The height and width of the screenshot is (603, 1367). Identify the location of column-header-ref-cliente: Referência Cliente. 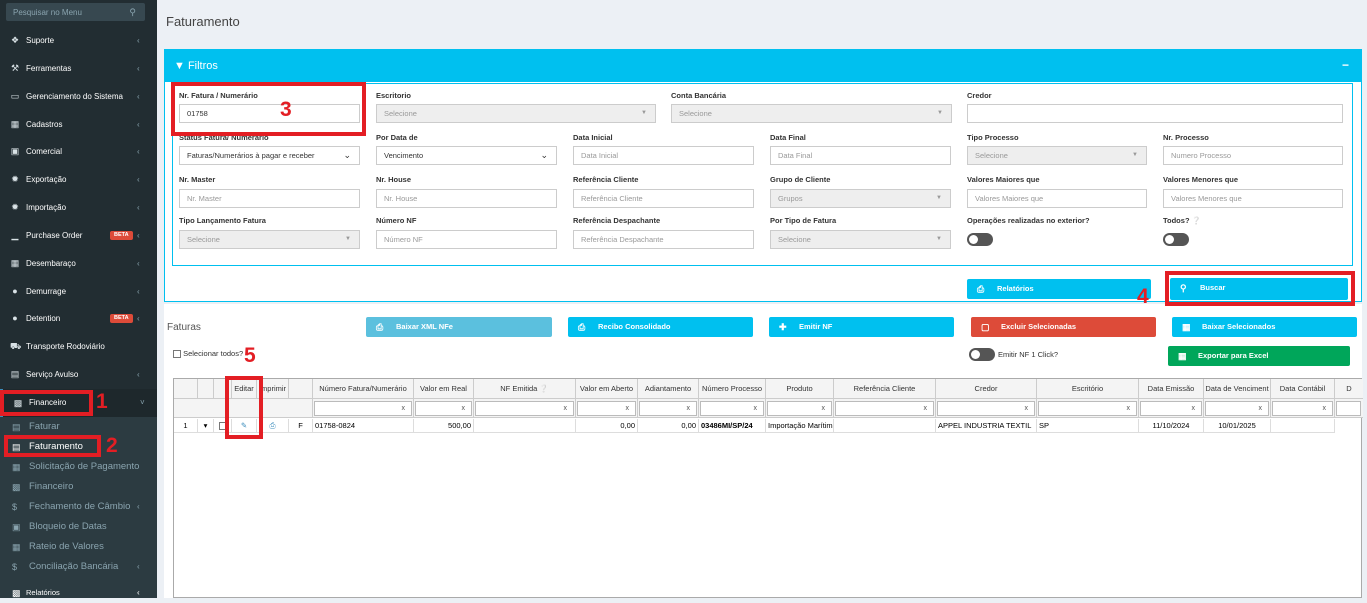
(885, 389).